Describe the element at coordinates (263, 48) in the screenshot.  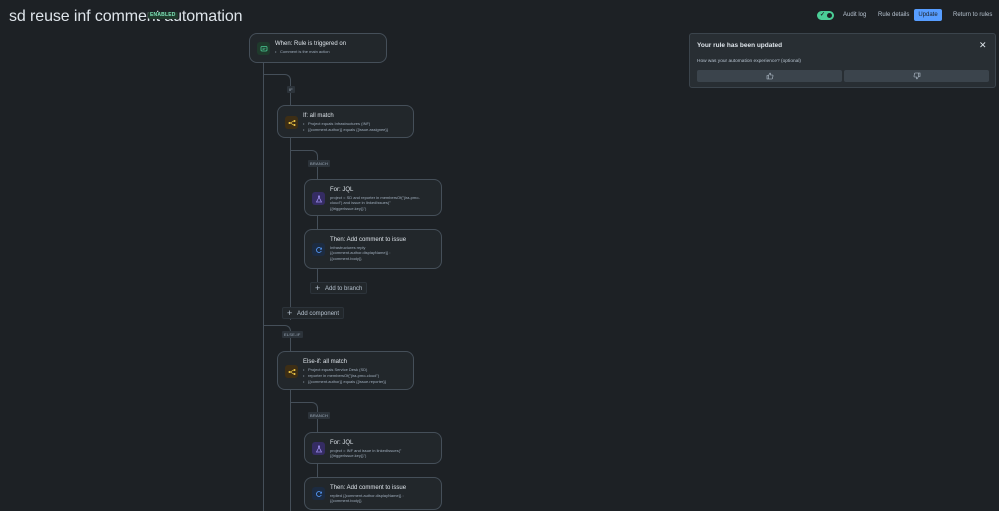
I see `trigger-icon` at that location.